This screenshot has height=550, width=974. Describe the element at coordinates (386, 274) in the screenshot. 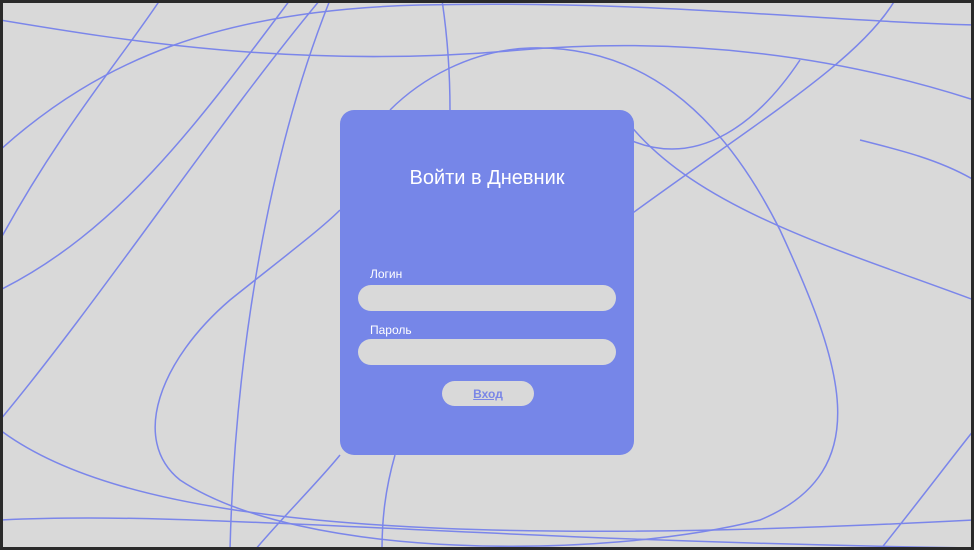

I see `login-label: Логин` at that location.